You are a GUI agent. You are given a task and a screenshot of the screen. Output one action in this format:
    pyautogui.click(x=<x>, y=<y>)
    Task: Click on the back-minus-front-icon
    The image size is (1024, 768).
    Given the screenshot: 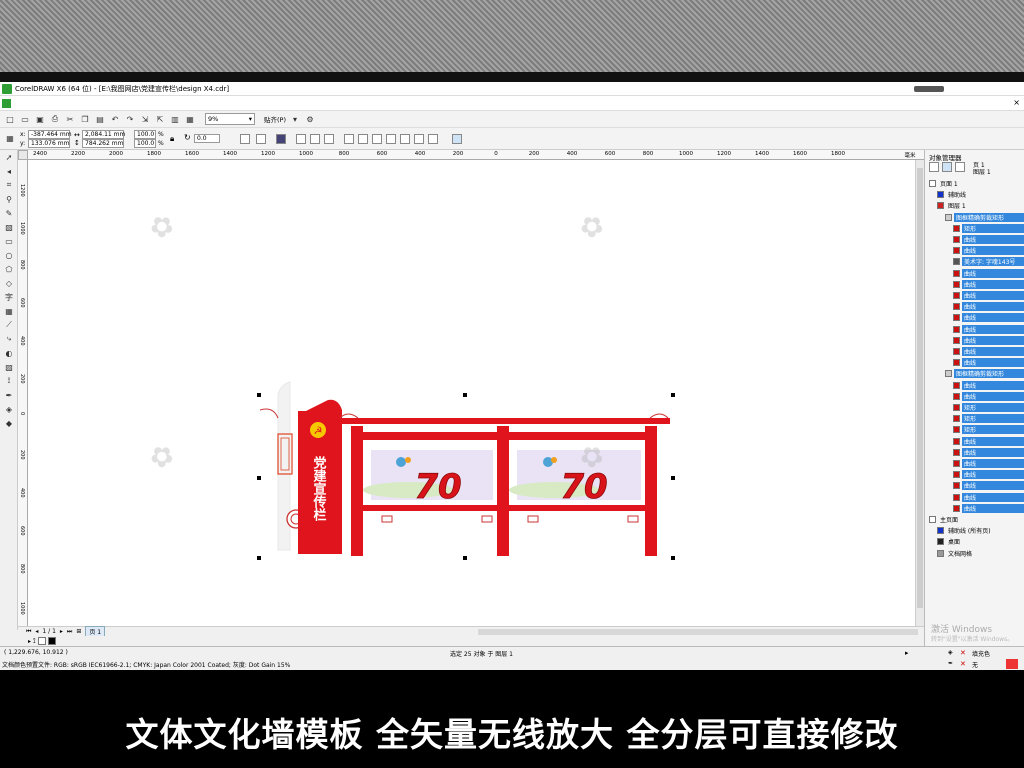 What is the action you would take?
    pyautogui.click(x=419, y=139)
    